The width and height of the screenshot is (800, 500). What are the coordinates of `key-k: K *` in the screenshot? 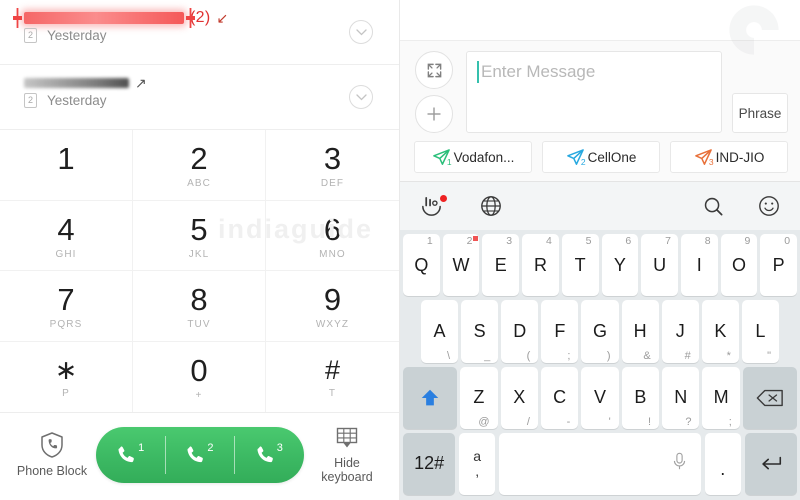 It's located at (720, 331).